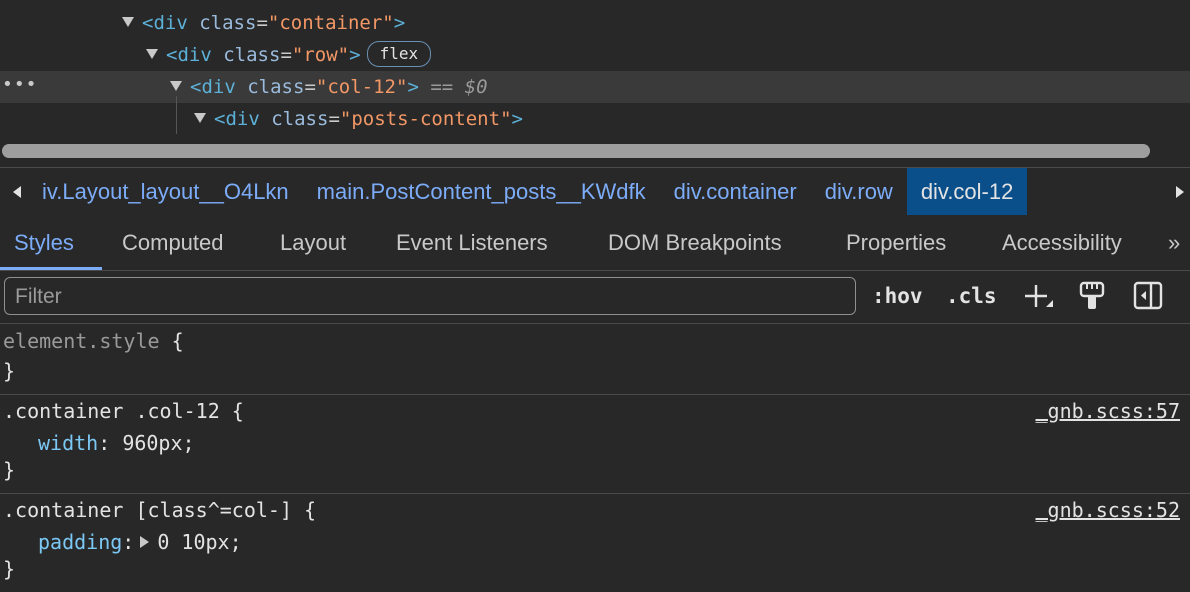  I want to click on breadcrumb-item: div.container, so click(735, 191).